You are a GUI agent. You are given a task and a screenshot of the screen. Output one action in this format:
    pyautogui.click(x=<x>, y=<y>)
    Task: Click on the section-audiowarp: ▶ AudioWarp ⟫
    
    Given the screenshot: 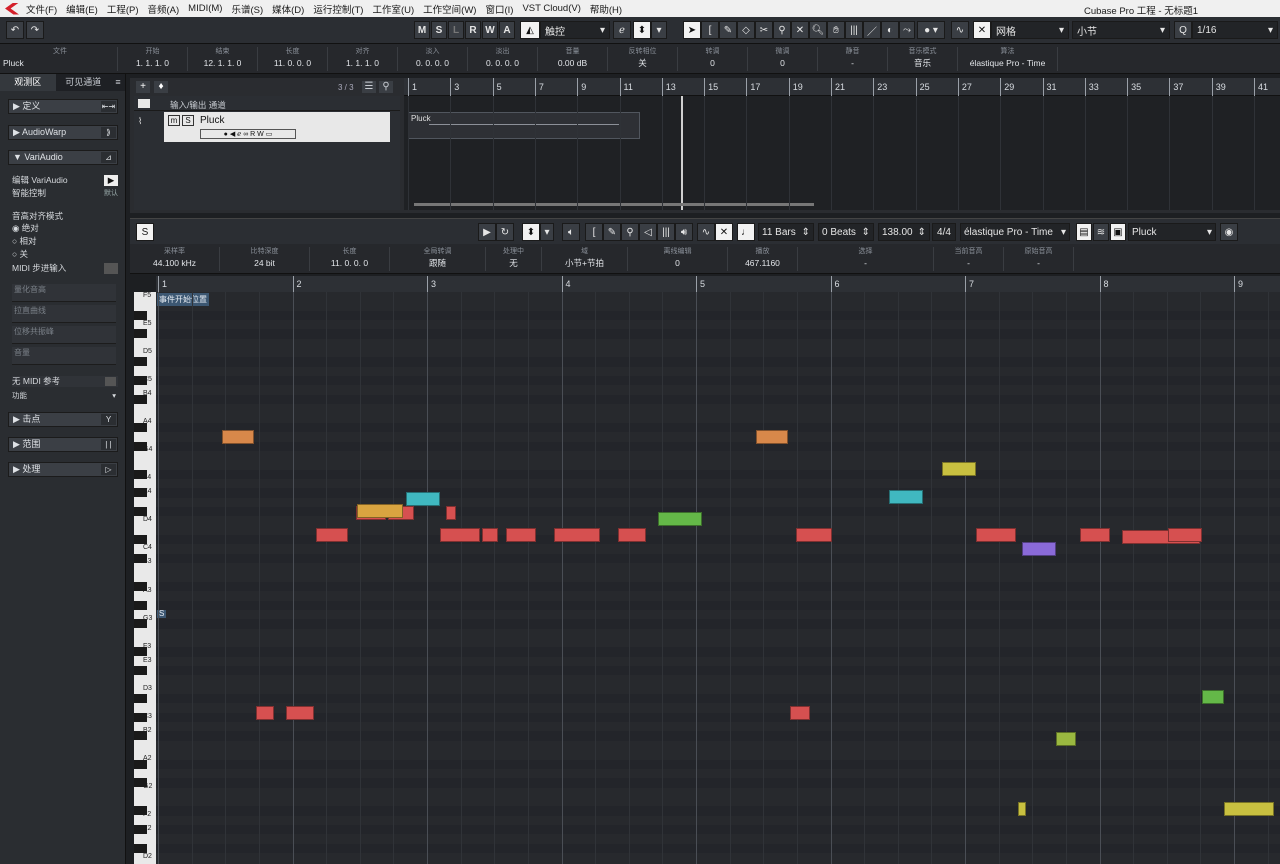 What is the action you would take?
    pyautogui.click(x=63, y=132)
    